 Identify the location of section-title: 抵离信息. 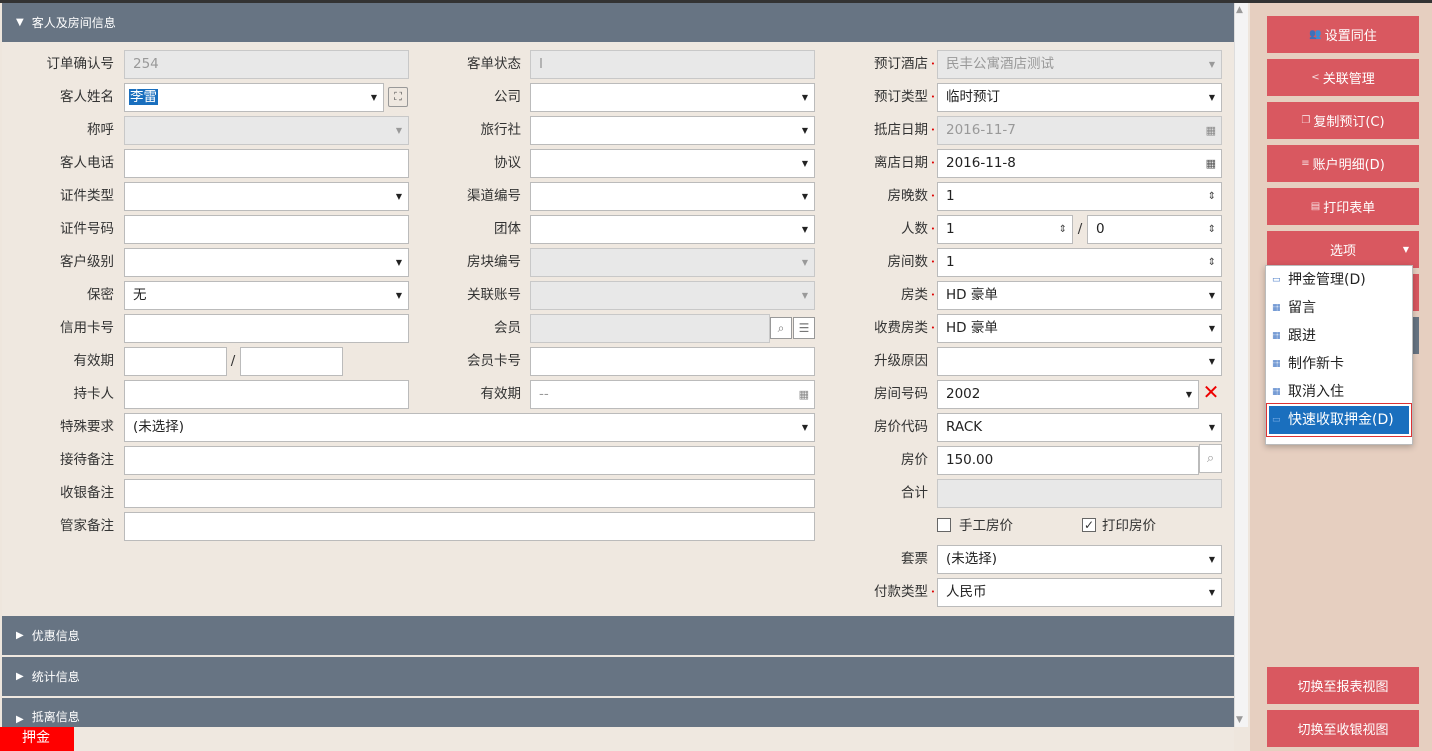
(55, 717).